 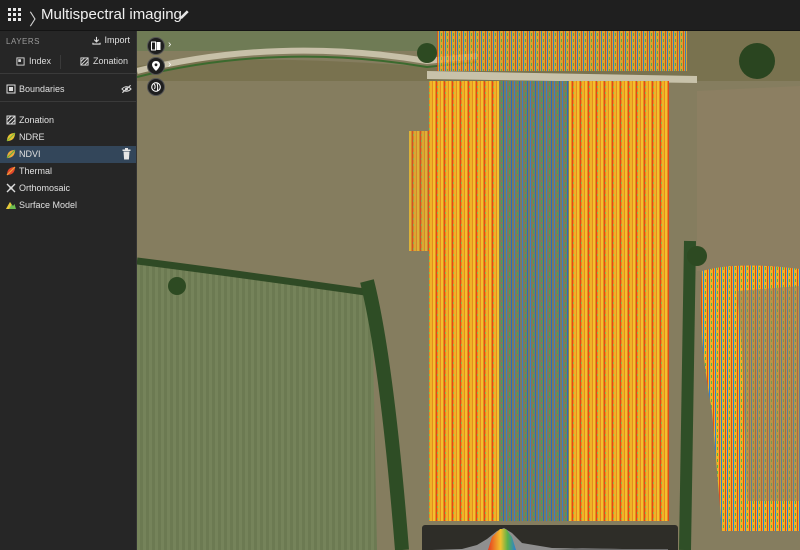 What do you see at coordinates (68, 171) in the screenshot?
I see `layer-item-thermal: Thermal` at bounding box center [68, 171].